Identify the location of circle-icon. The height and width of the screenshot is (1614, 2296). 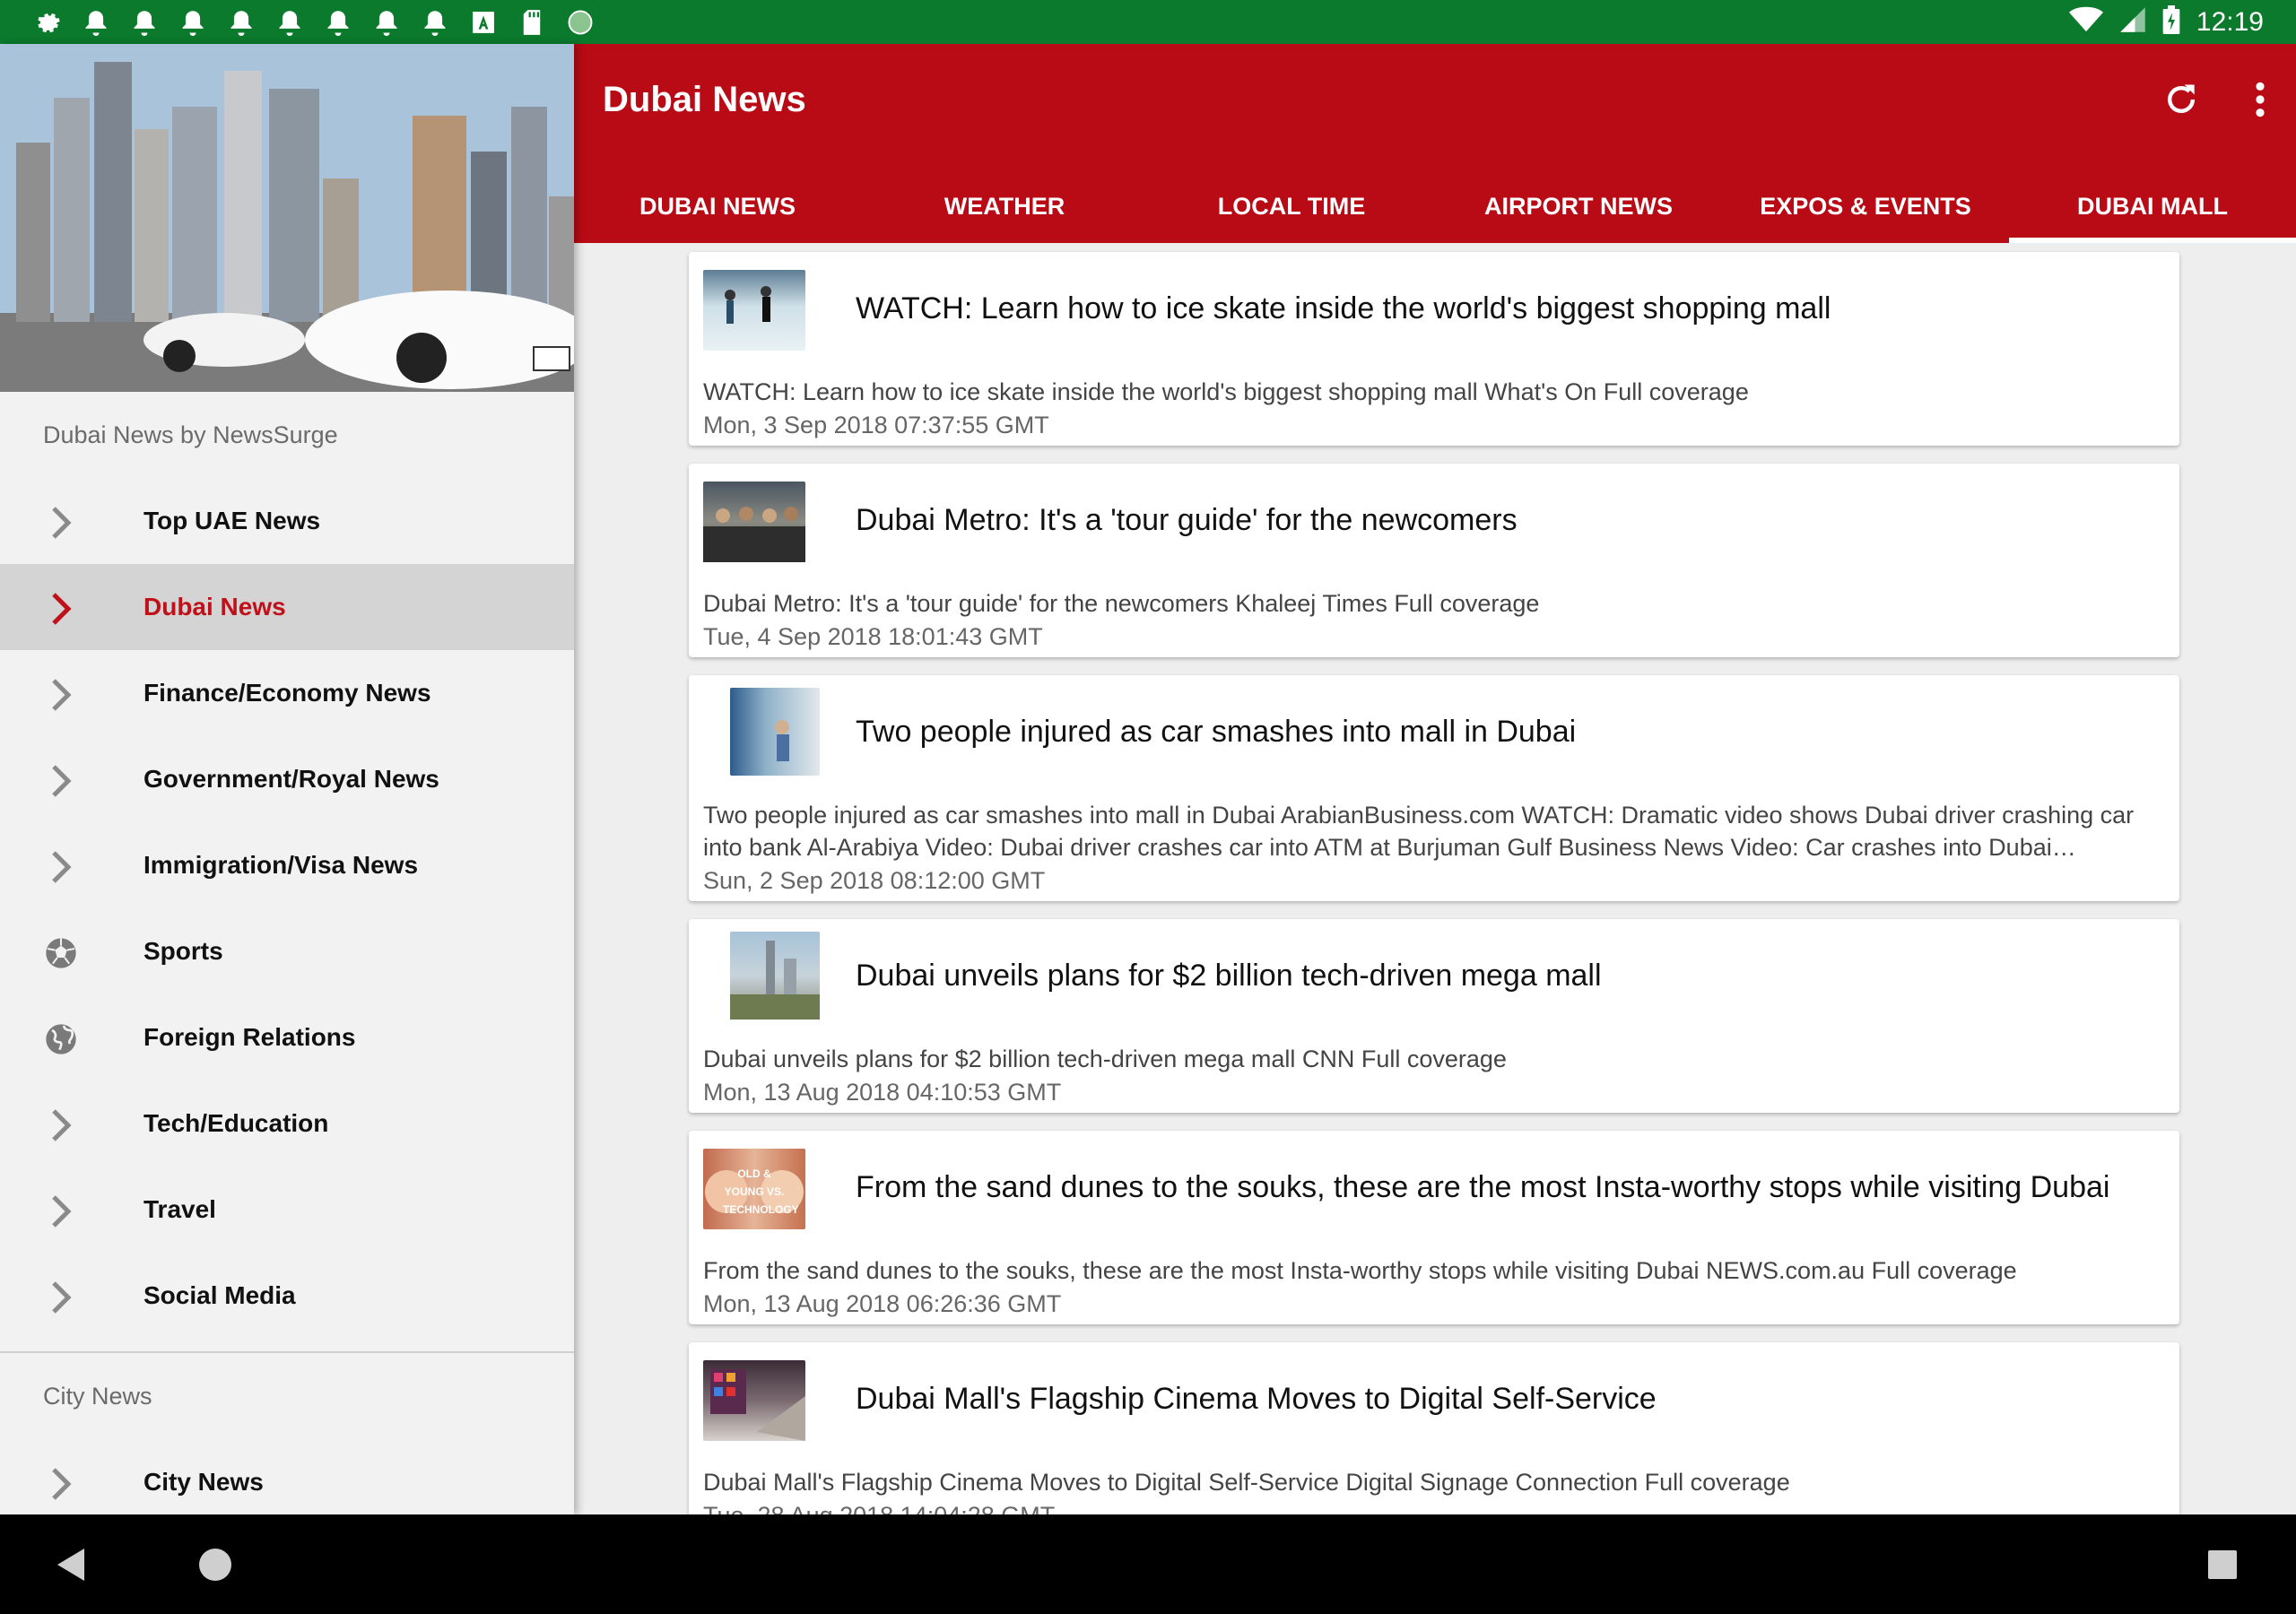
(580, 22).